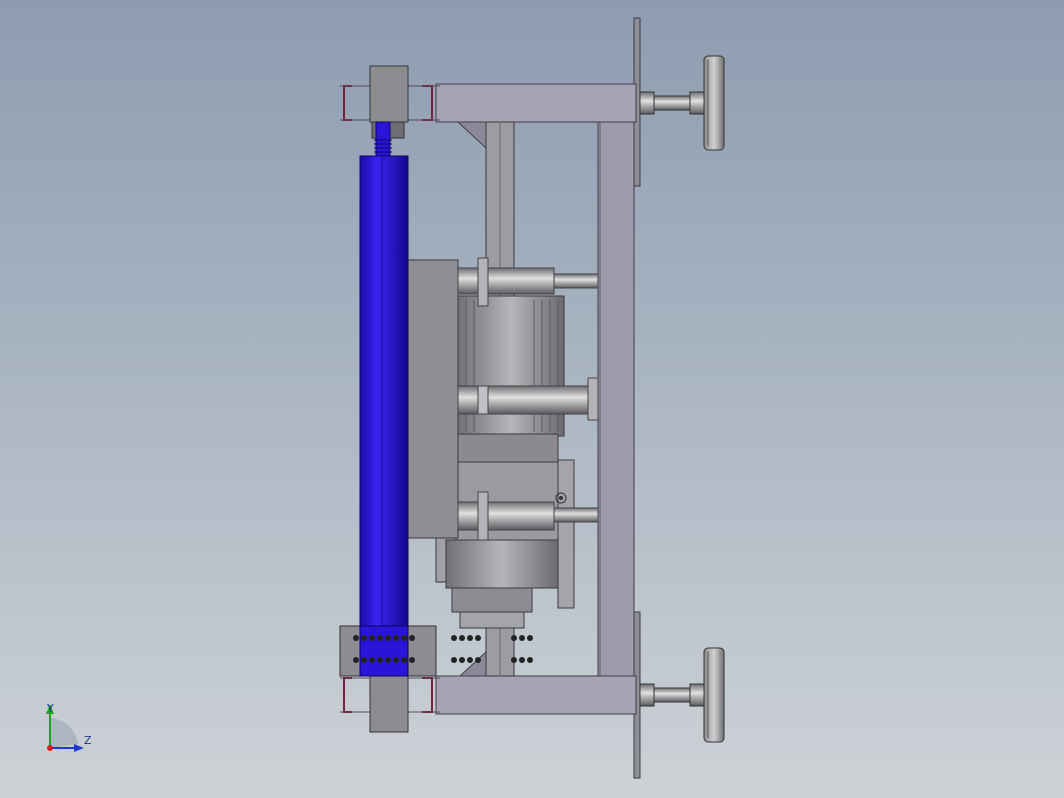 The height and width of the screenshot is (798, 1064). Describe the element at coordinates (69, 727) in the screenshot. I see `coordinate-triad: Y Z` at that location.